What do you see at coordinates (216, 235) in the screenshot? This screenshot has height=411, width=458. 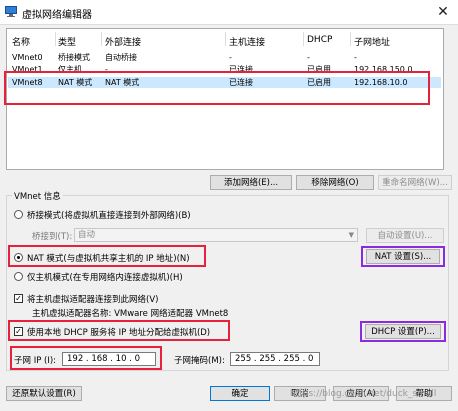 I see `bridged-to-dropdown: 自动 ▼` at bounding box center [216, 235].